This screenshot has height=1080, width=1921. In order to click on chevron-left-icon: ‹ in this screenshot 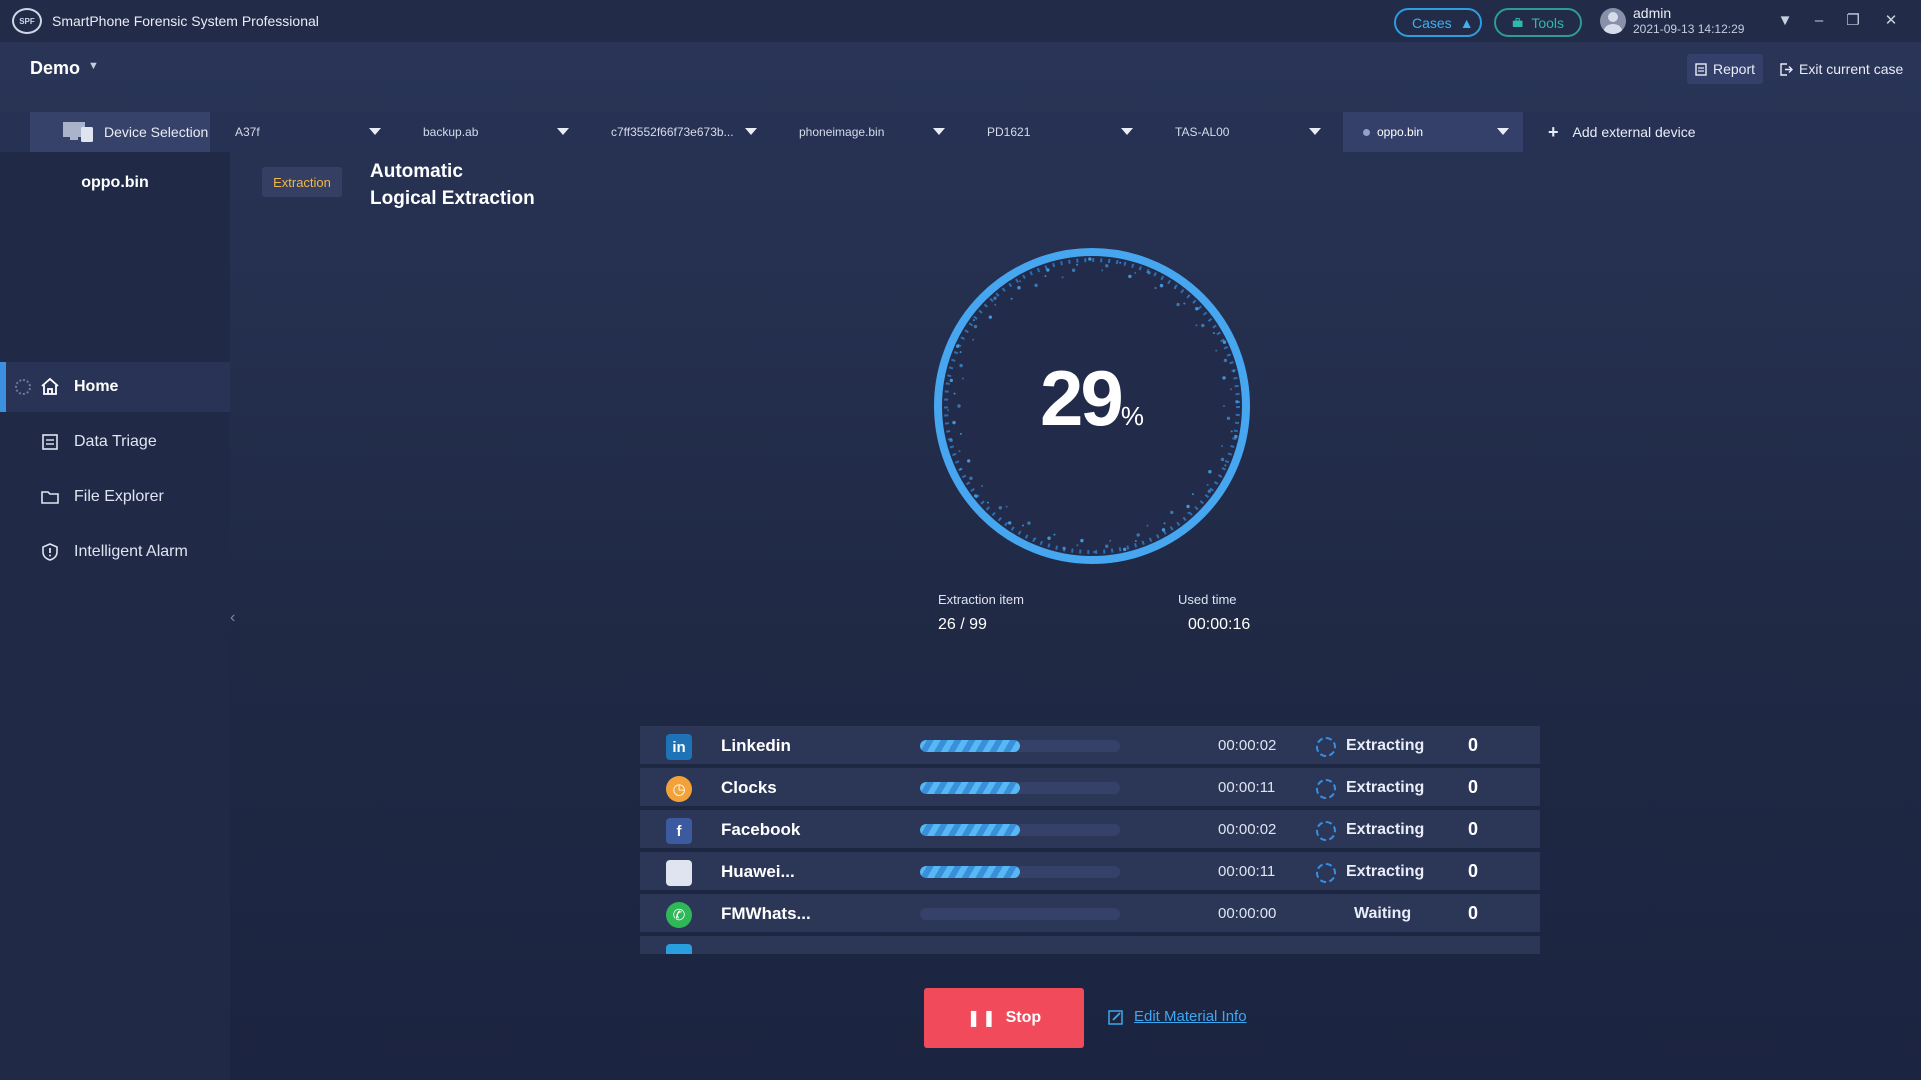, I will do `click(235, 618)`.